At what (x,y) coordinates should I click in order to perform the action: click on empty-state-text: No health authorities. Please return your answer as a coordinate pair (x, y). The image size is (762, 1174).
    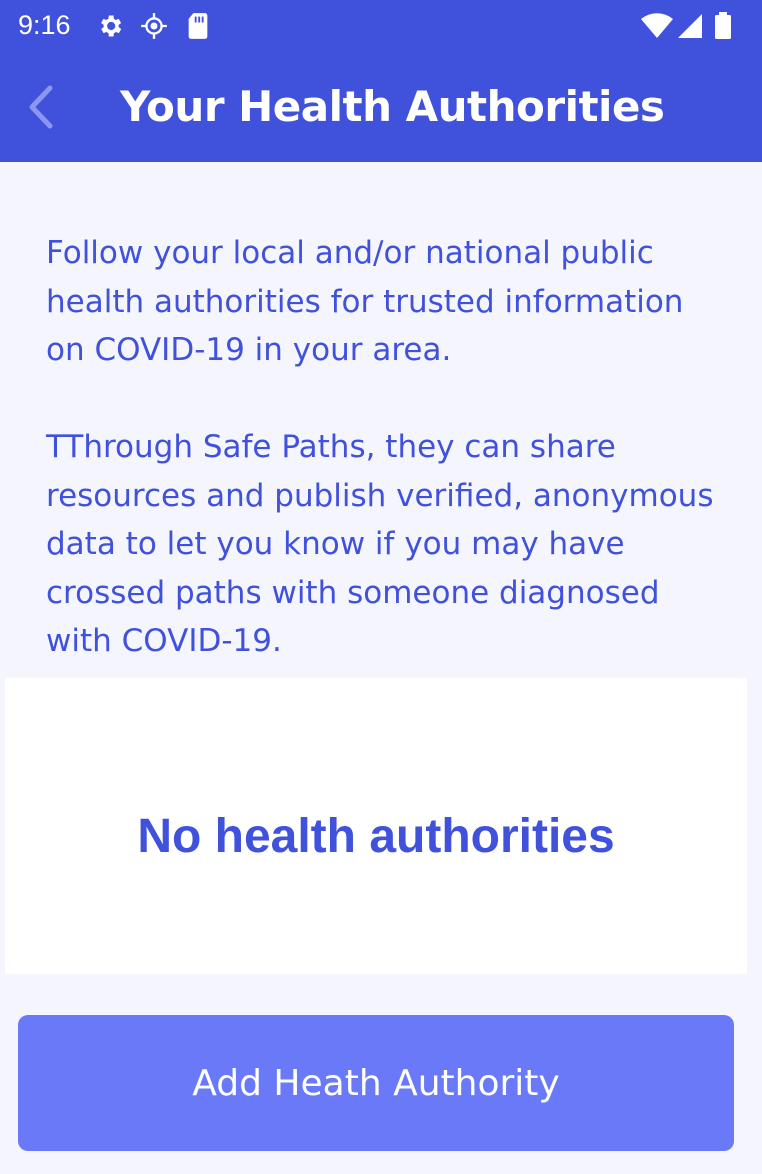
    Looking at the image, I should click on (376, 836).